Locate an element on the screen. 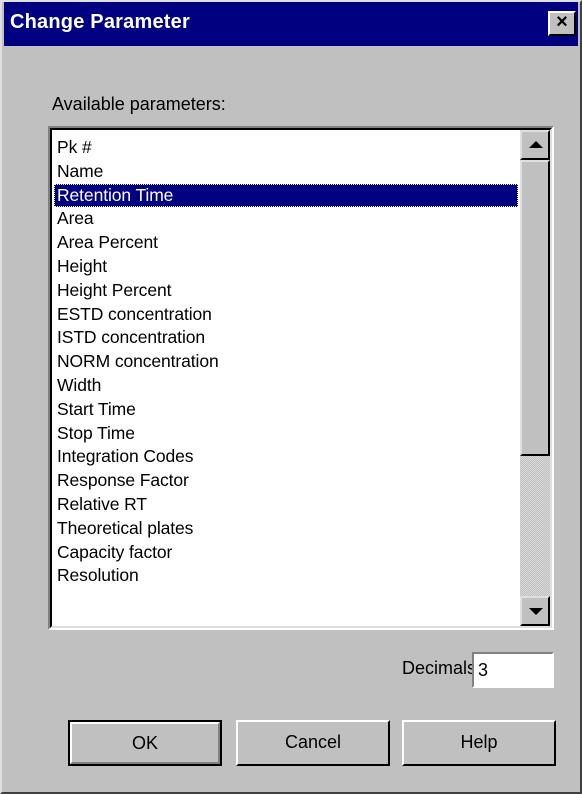  list-item: ESTD concentration is located at coordinates (286, 315).